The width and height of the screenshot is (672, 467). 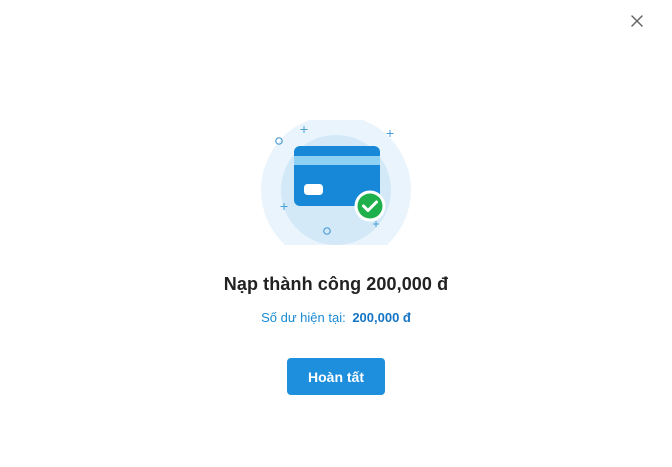 What do you see at coordinates (303, 317) in the screenshot?
I see `balance-label: Số dư hiện tại:` at bounding box center [303, 317].